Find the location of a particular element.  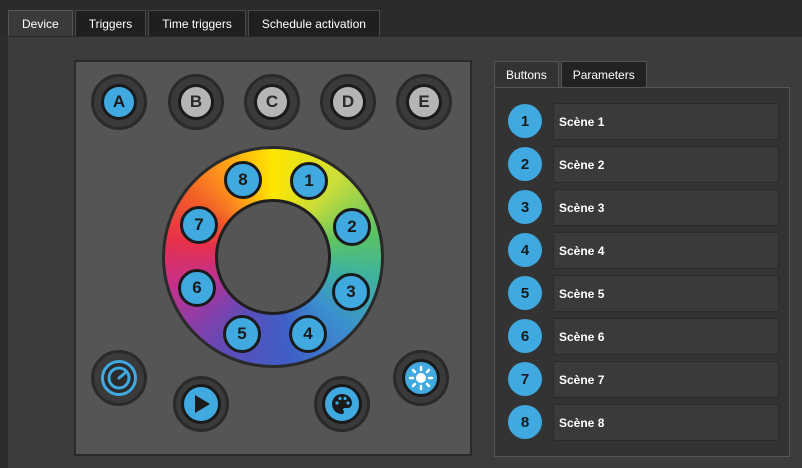

scene-number-badge: 8 is located at coordinates (525, 422).